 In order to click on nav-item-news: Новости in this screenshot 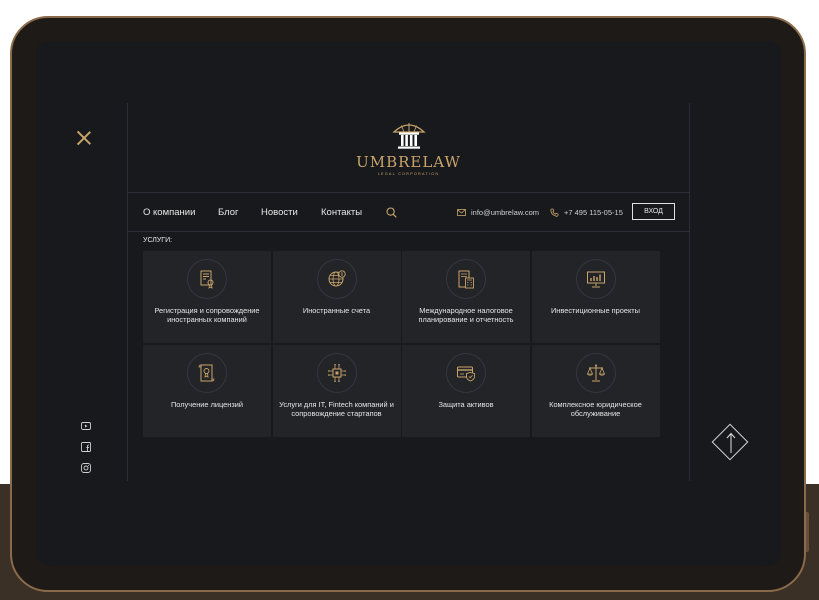, I will do `click(279, 212)`.